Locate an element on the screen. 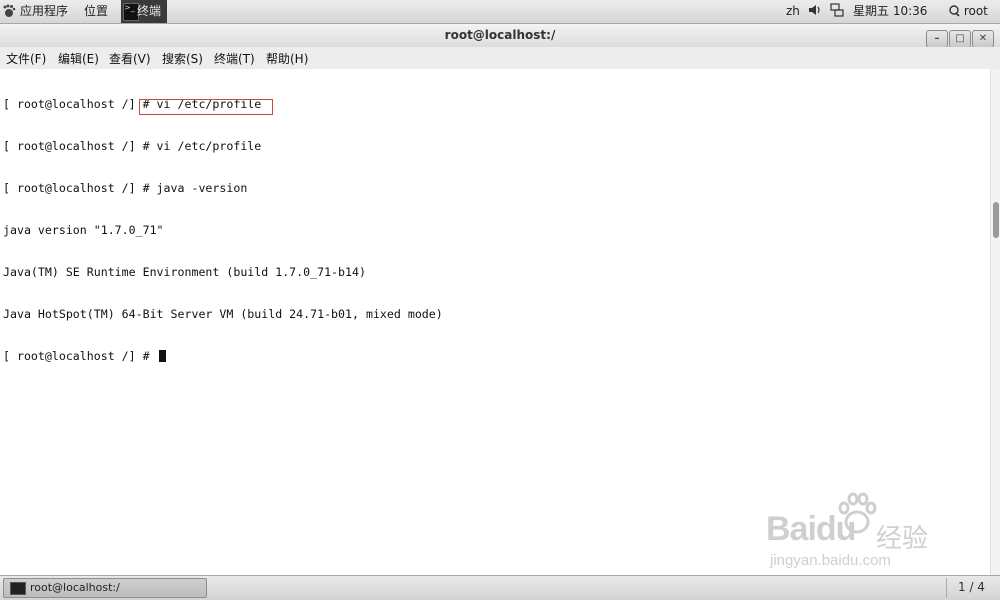 This screenshot has width=1000, height=600. applications-menu: 应用程序 is located at coordinates (35, 11).